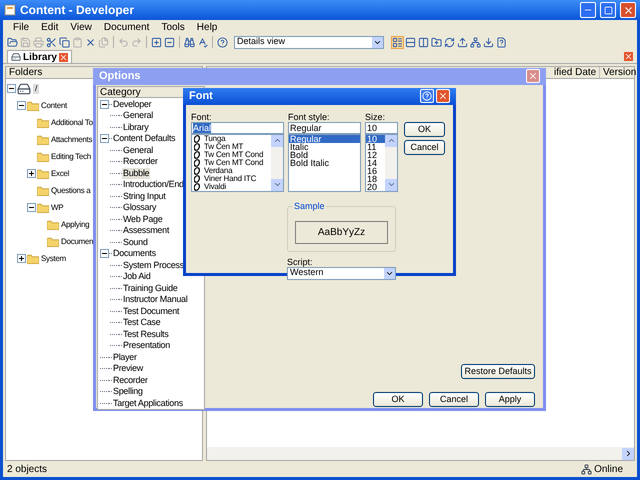  Describe the element at coordinates (142, 322) in the screenshot. I see `category-item: Test Case` at that location.